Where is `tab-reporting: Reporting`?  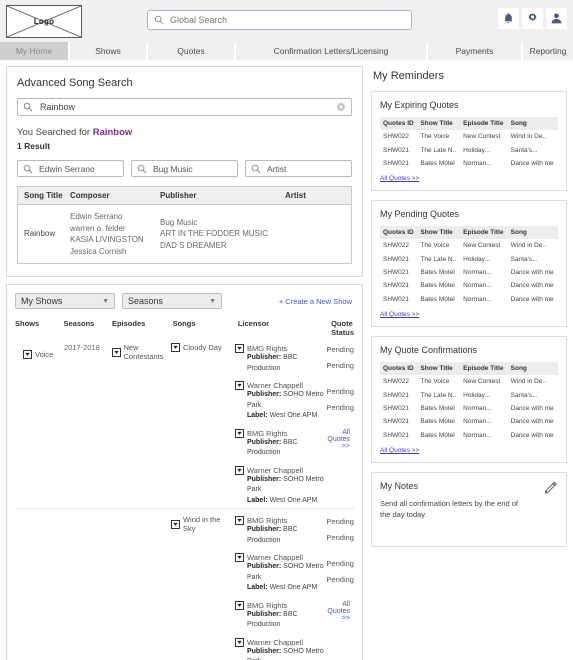 tab-reporting: Reporting is located at coordinates (548, 51).